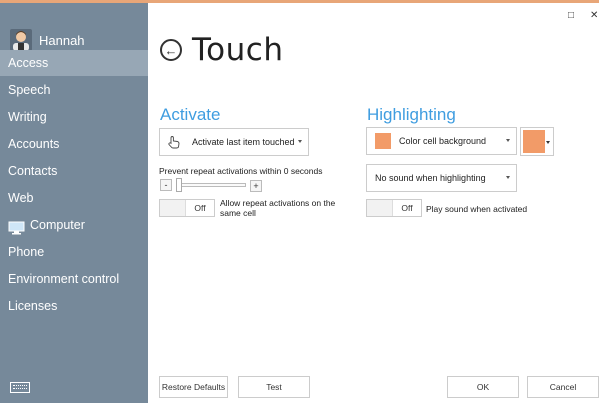 The height and width of the screenshot is (403, 599). What do you see at coordinates (383, 141) in the screenshot?
I see `color-swatch-icon` at bounding box center [383, 141].